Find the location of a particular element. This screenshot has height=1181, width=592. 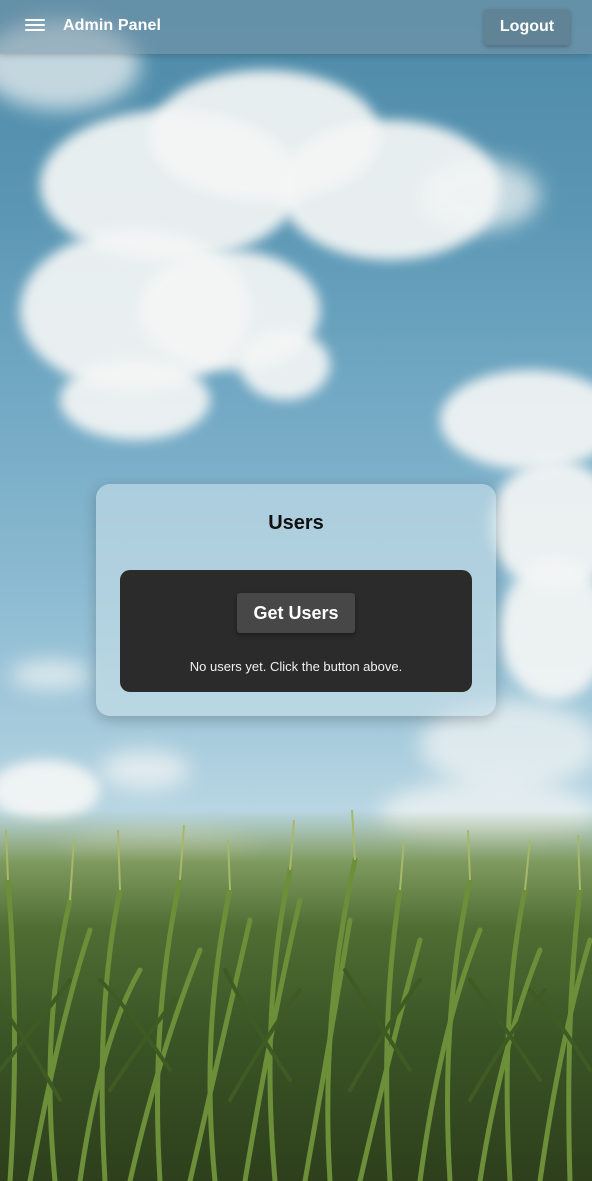

get-users-button: Get Users is located at coordinates (296, 613).